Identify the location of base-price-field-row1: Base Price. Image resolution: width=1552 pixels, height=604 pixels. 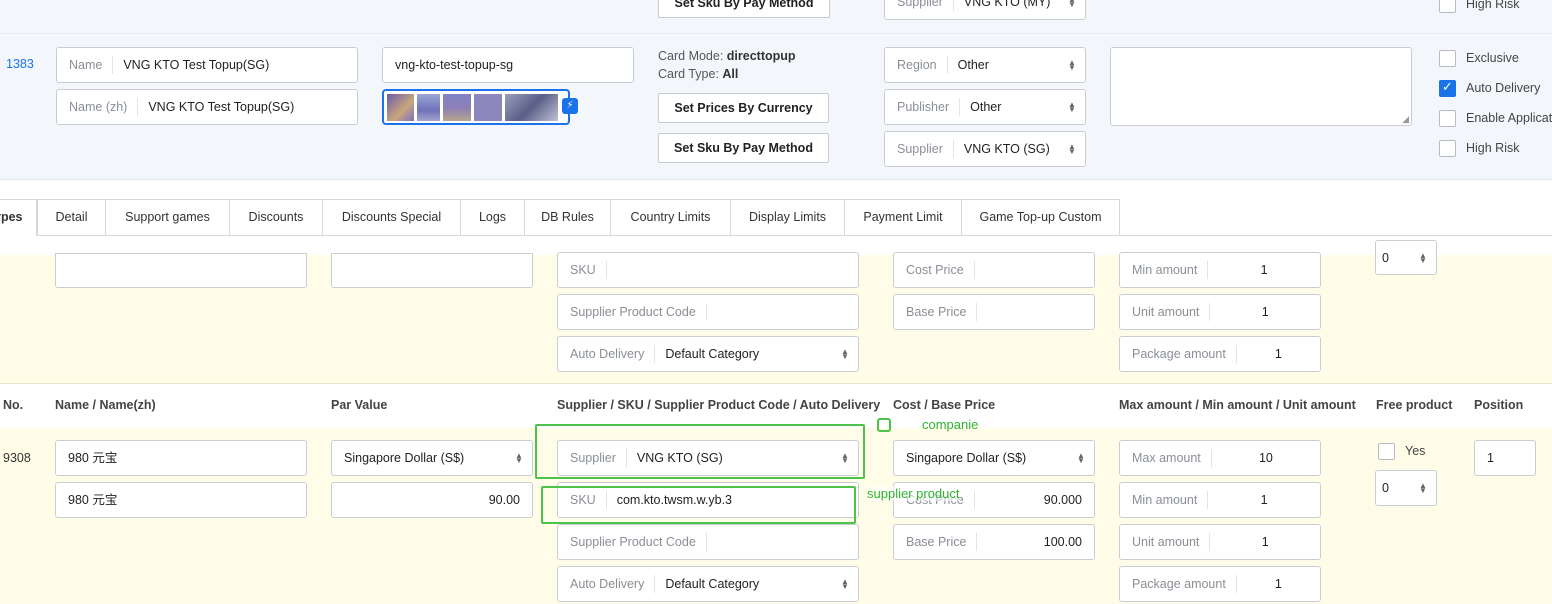
(994, 312).